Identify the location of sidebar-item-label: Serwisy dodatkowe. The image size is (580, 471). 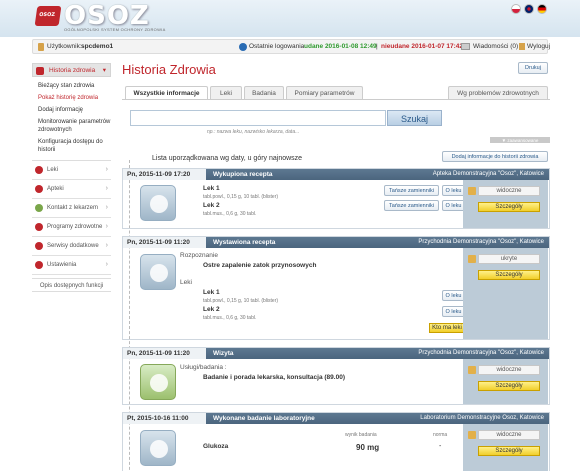
(73, 246).